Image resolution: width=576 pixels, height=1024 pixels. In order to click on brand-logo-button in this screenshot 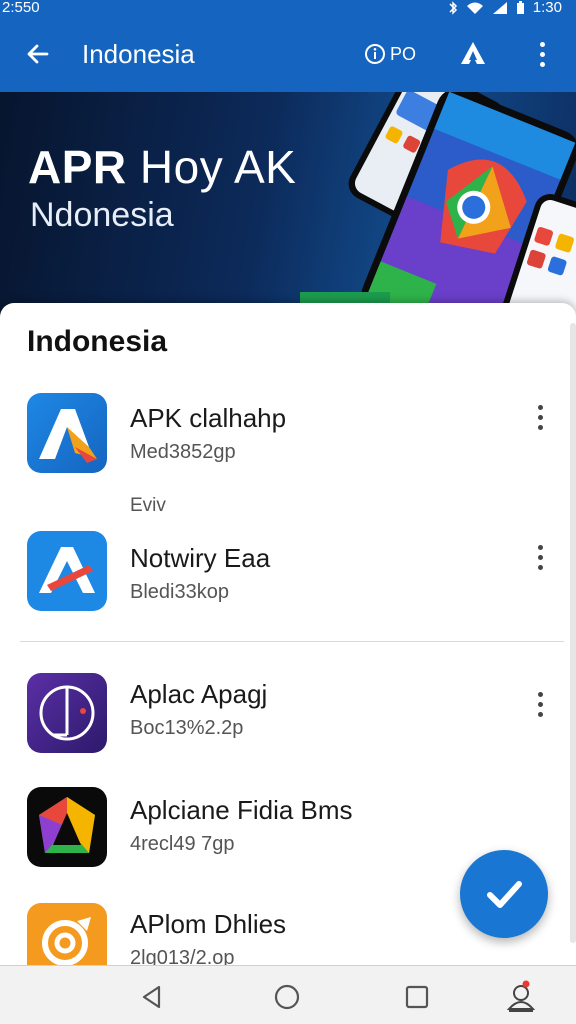, I will do `click(473, 54)`.